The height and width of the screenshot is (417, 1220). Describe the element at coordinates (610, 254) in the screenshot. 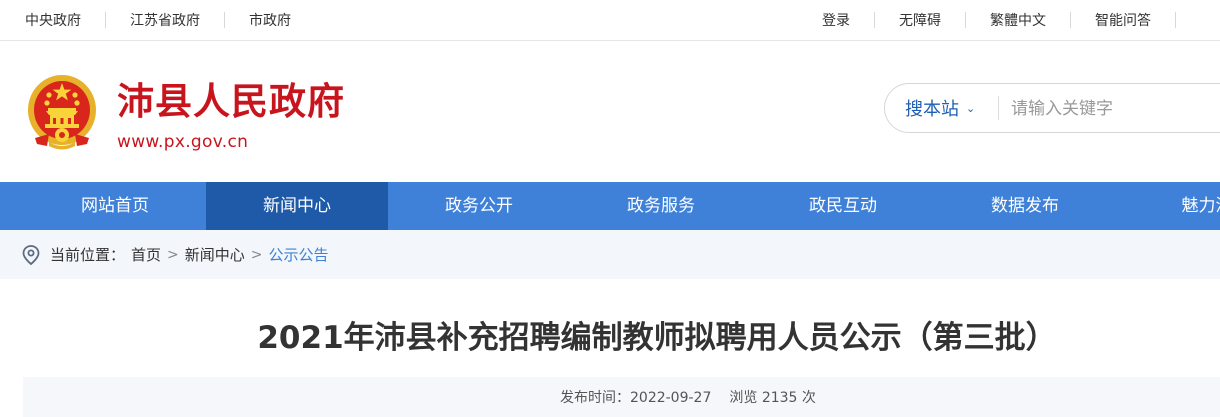

I see `breadcrumb-bar: 当前位置： 首页 > 新闻中心 > 公示公告` at that location.